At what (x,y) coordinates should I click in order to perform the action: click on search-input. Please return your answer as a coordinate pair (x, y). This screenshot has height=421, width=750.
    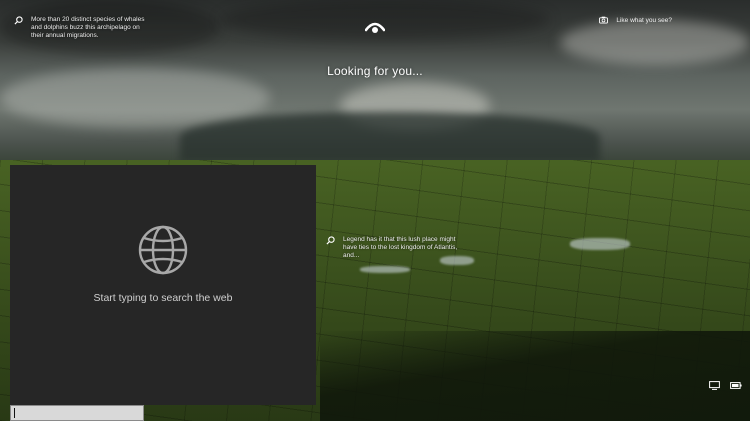
    Looking at the image, I should click on (77, 413).